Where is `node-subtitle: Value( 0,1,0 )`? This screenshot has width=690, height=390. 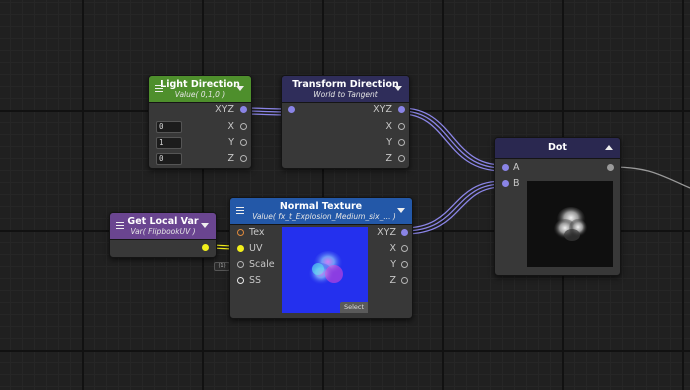
node-subtitle: Value( 0,1,0 ) is located at coordinates (200, 94).